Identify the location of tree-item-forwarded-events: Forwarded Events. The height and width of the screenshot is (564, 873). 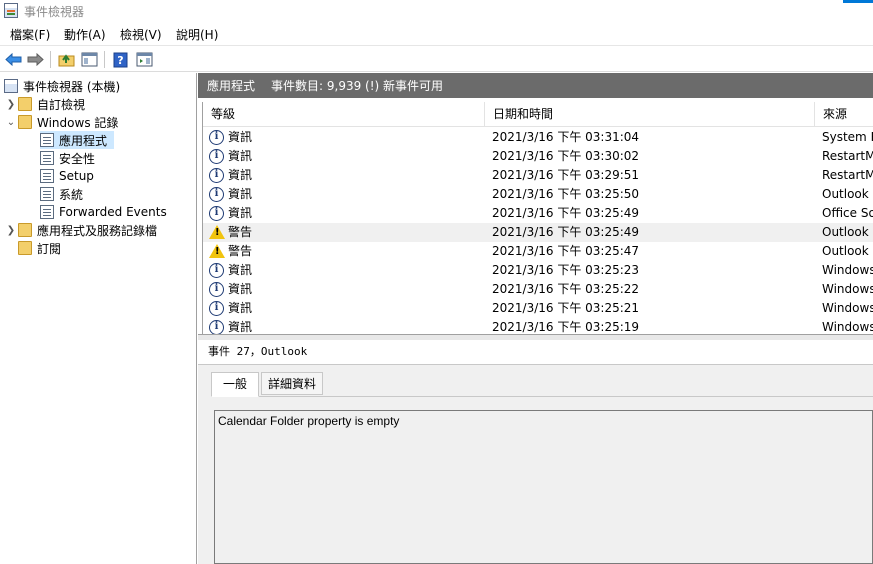
(103, 212).